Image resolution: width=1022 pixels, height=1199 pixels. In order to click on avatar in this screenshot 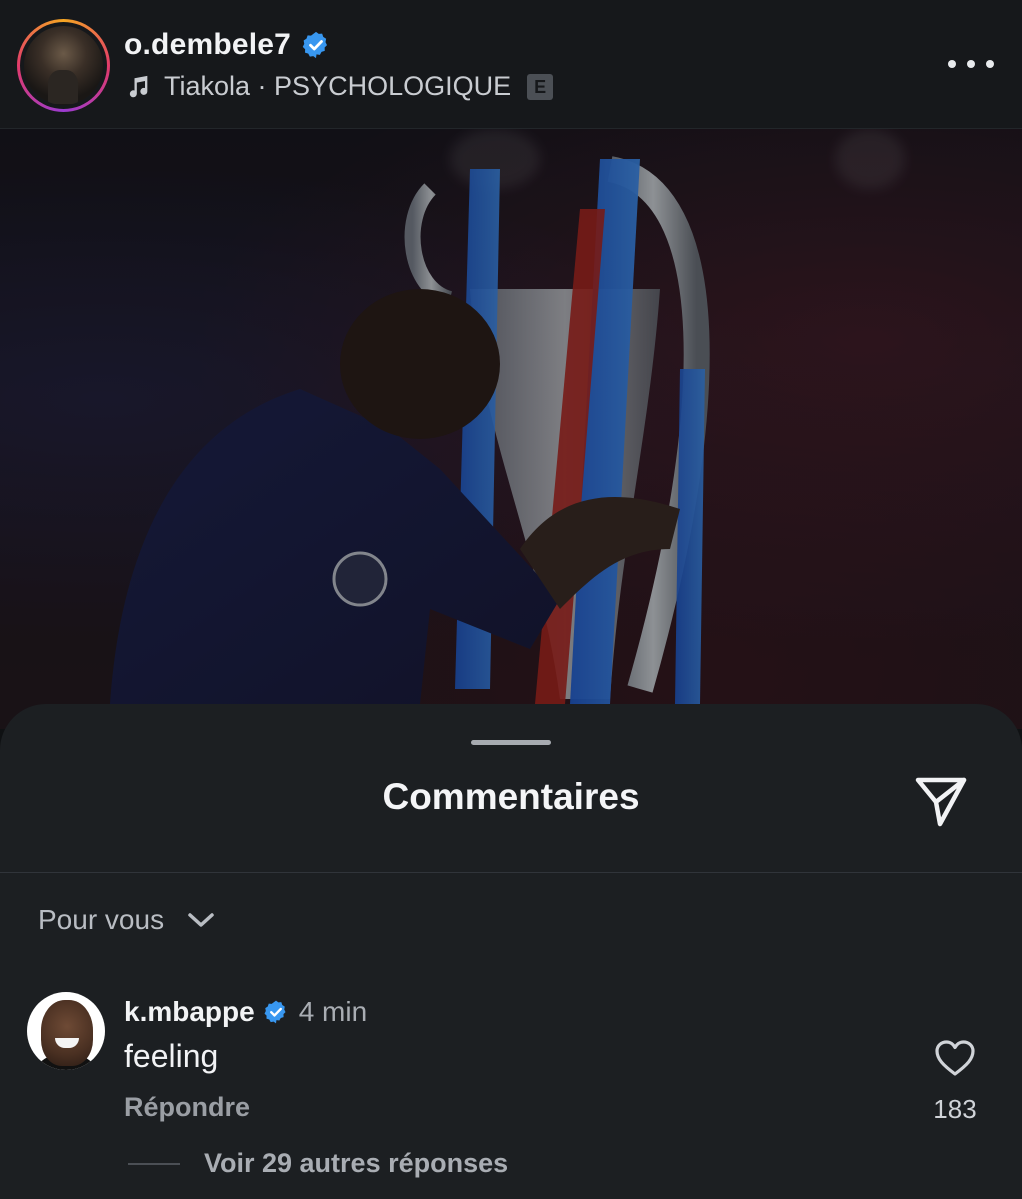, I will do `click(63, 65)`.